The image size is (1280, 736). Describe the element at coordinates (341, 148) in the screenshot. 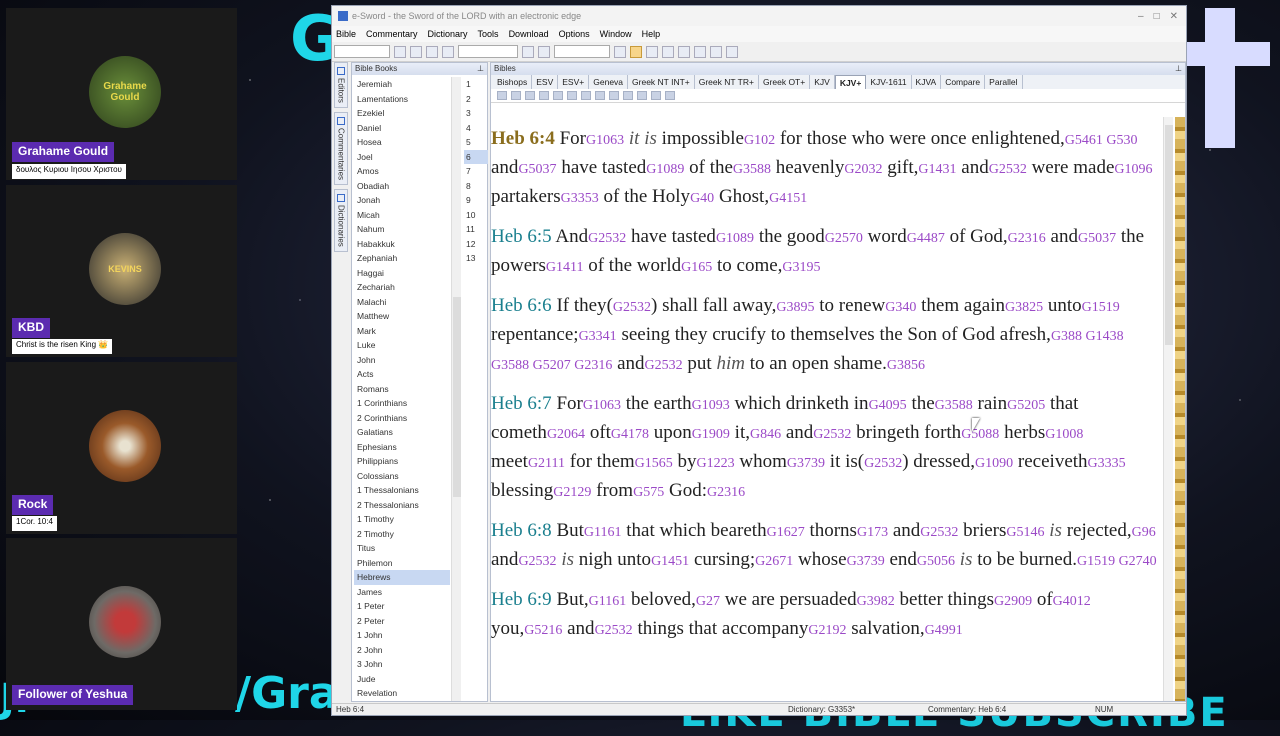

I see `tab-commentaries: Commentaries` at that location.